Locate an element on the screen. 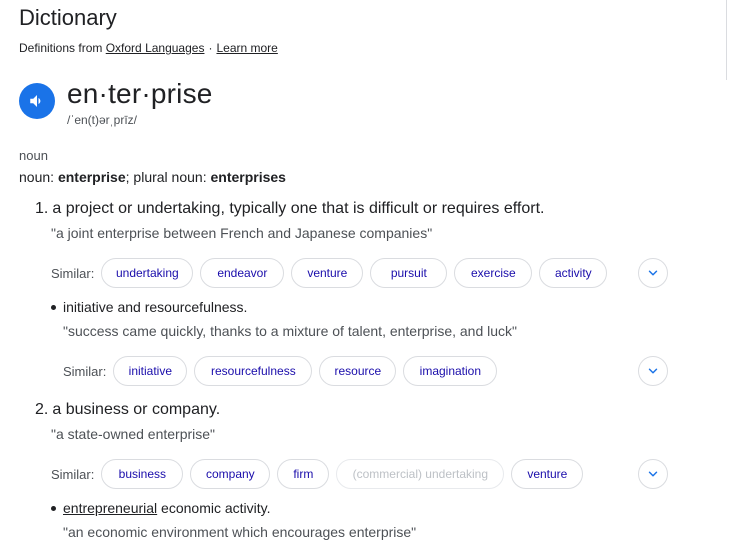 Image resolution: width=740 pixels, height=555 pixels. source-prefix: Definitions from is located at coordinates (61, 48).